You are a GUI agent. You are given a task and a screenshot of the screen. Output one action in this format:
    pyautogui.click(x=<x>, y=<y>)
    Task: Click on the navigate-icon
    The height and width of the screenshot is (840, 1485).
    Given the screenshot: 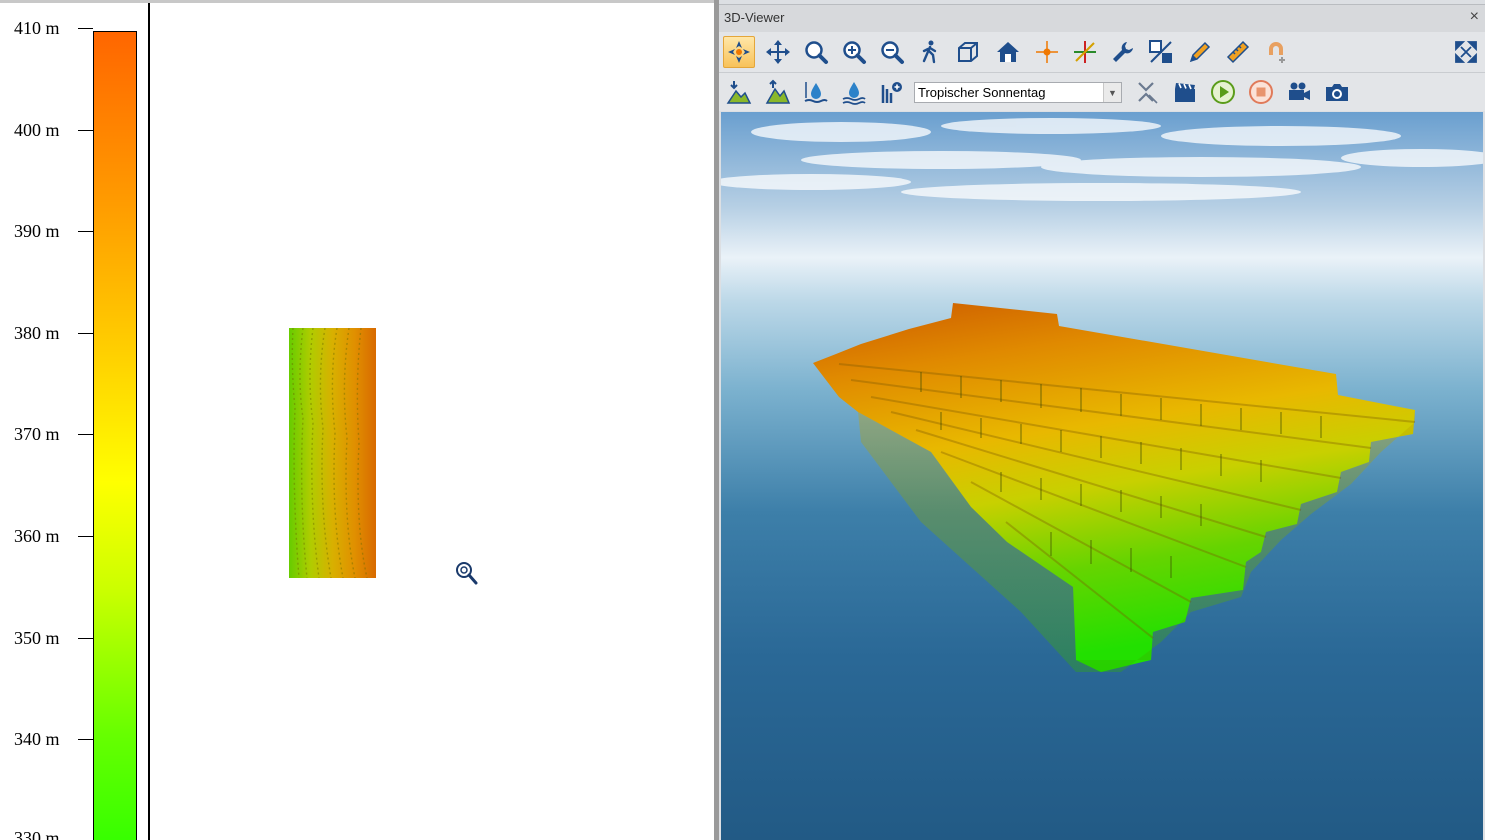 What is the action you would take?
    pyautogui.click(x=739, y=52)
    